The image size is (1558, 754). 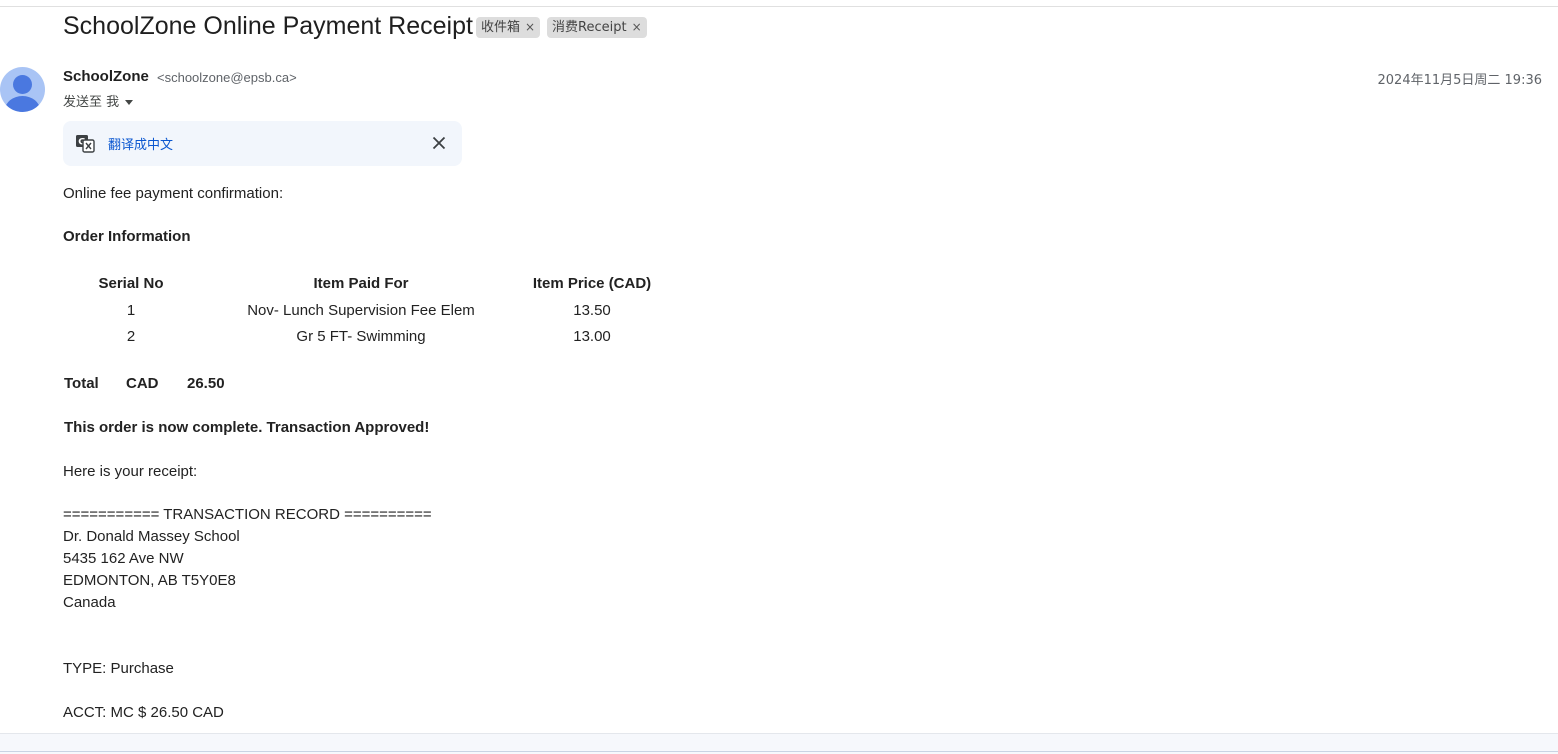 I want to click on total-label: Total, so click(x=81, y=383).